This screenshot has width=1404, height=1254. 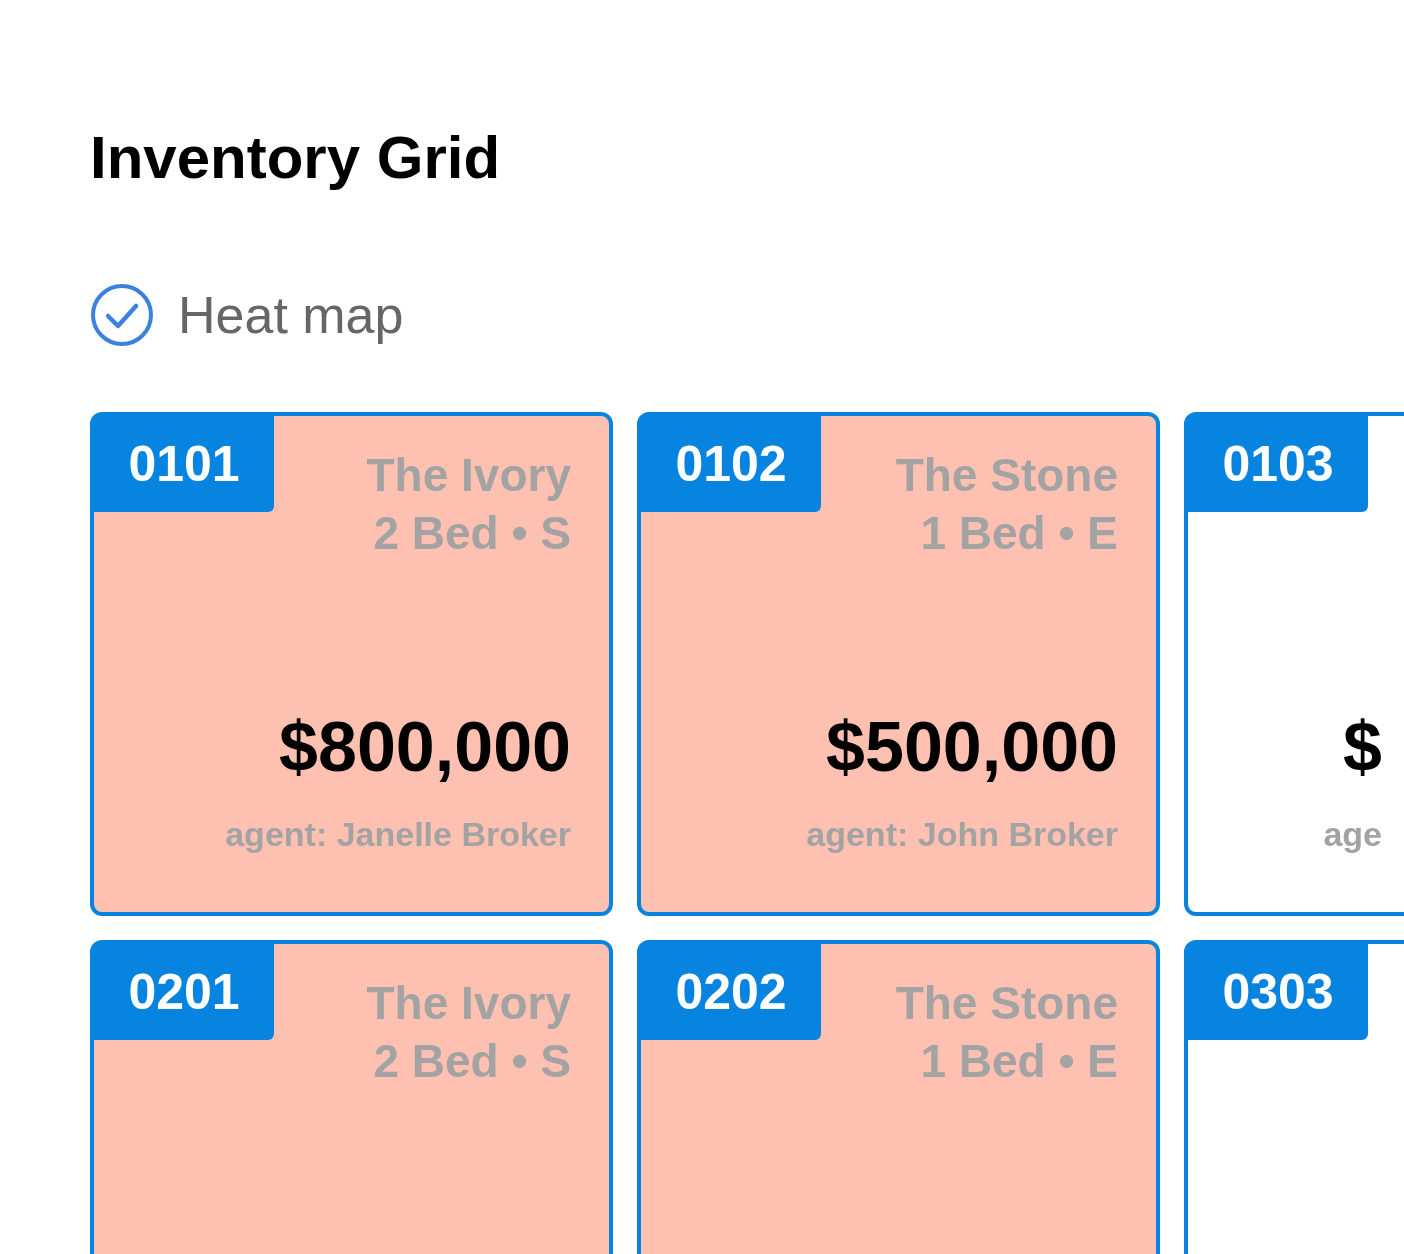 I want to click on unit-price: $800,000, so click(x=425, y=747).